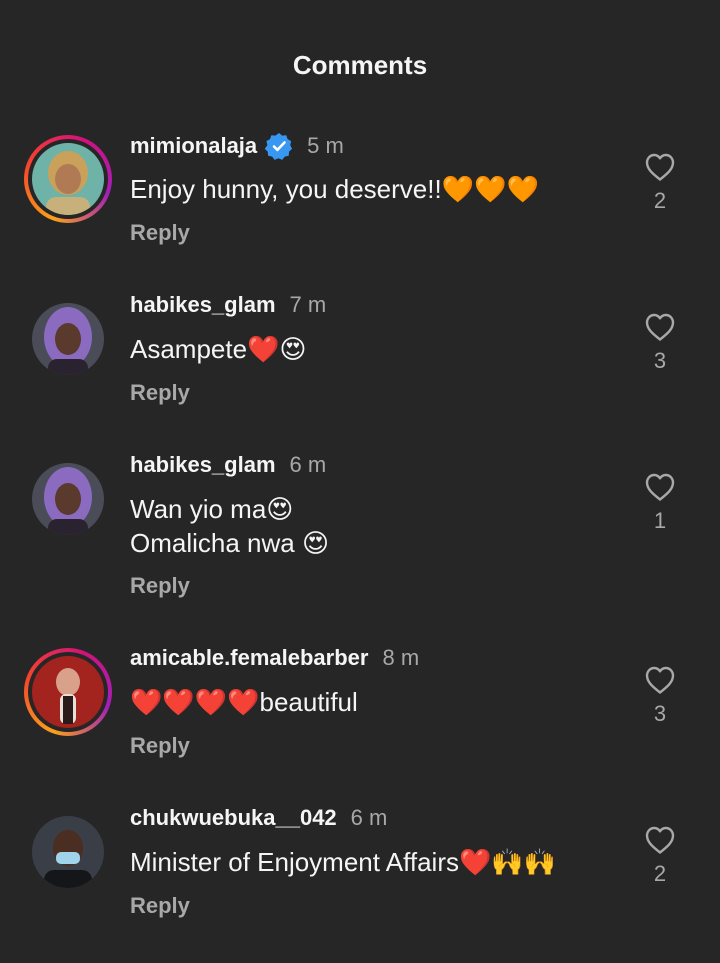 Image resolution: width=720 pixels, height=963 pixels. What do you see at coordinates (279, 146) in the screenshot?
I see `verified-badge-icon` at bounding box center [279, 146].